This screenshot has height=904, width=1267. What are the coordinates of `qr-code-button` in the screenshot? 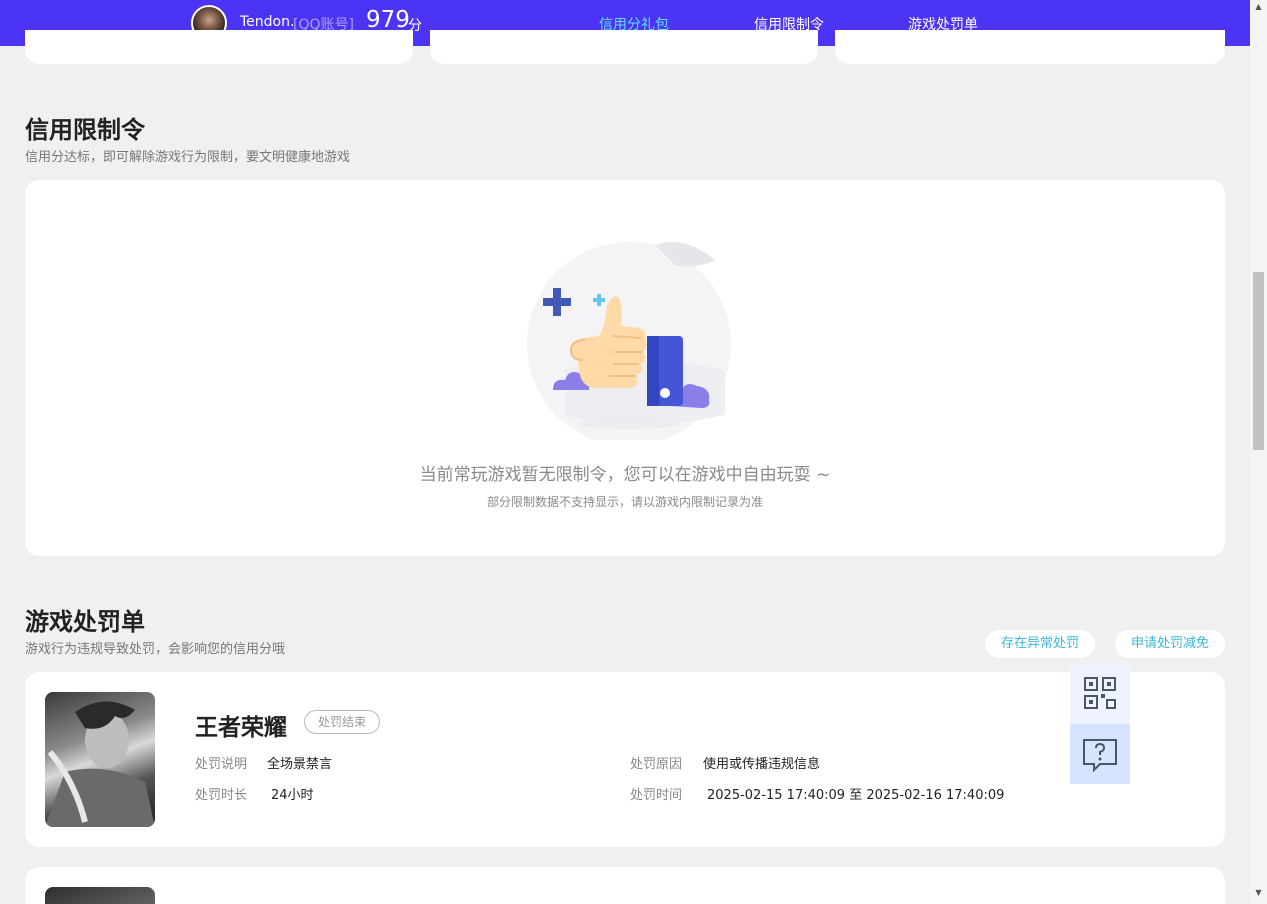 It's located at (1100, 694).